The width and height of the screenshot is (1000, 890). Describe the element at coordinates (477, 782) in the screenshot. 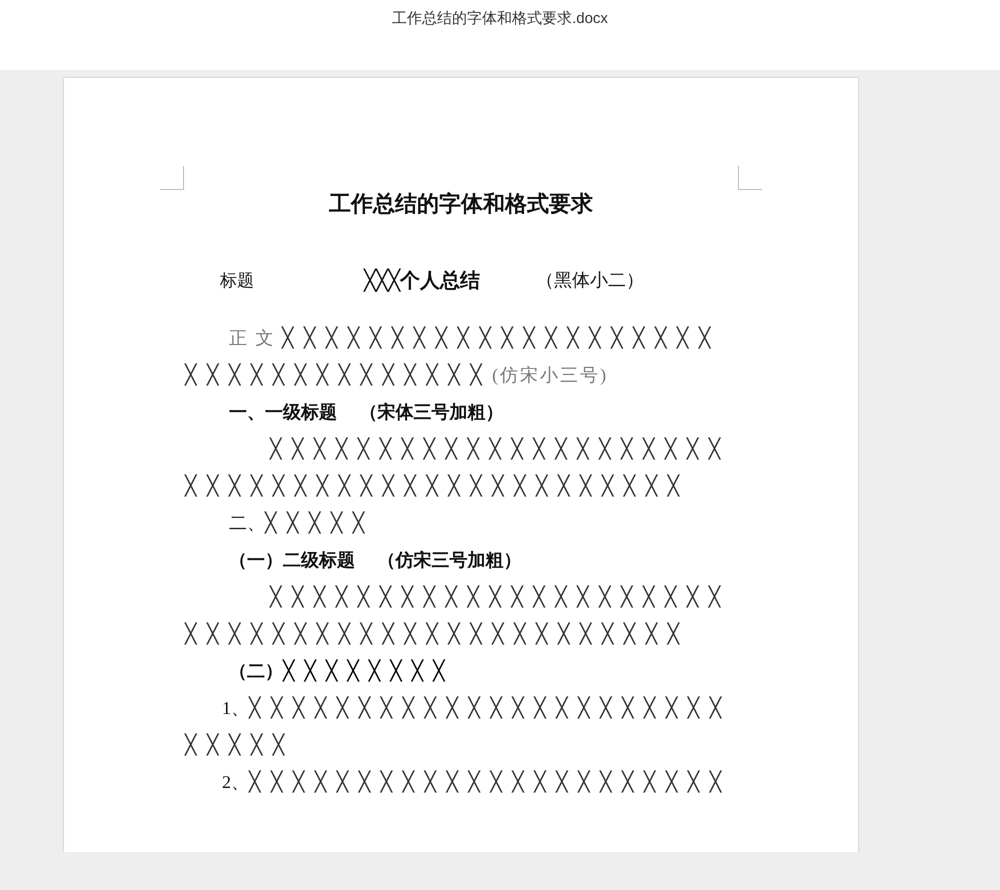

I see `list-item-paragraph: 2、╳╳╳╳╳╳╳╳╳╳╳╳╳╳╳╳╳╳╳╳╳╳` at that location.